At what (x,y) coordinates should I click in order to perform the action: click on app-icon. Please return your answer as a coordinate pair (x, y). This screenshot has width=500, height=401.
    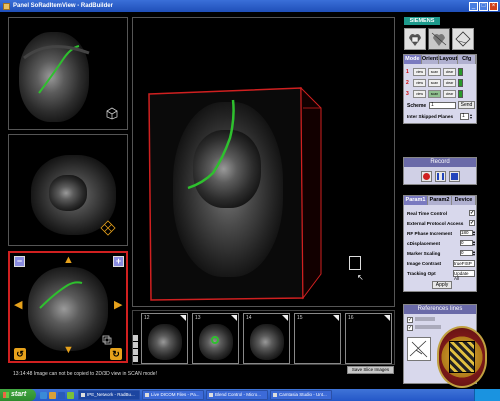
    Looking at the image, I should click on (70, 395).